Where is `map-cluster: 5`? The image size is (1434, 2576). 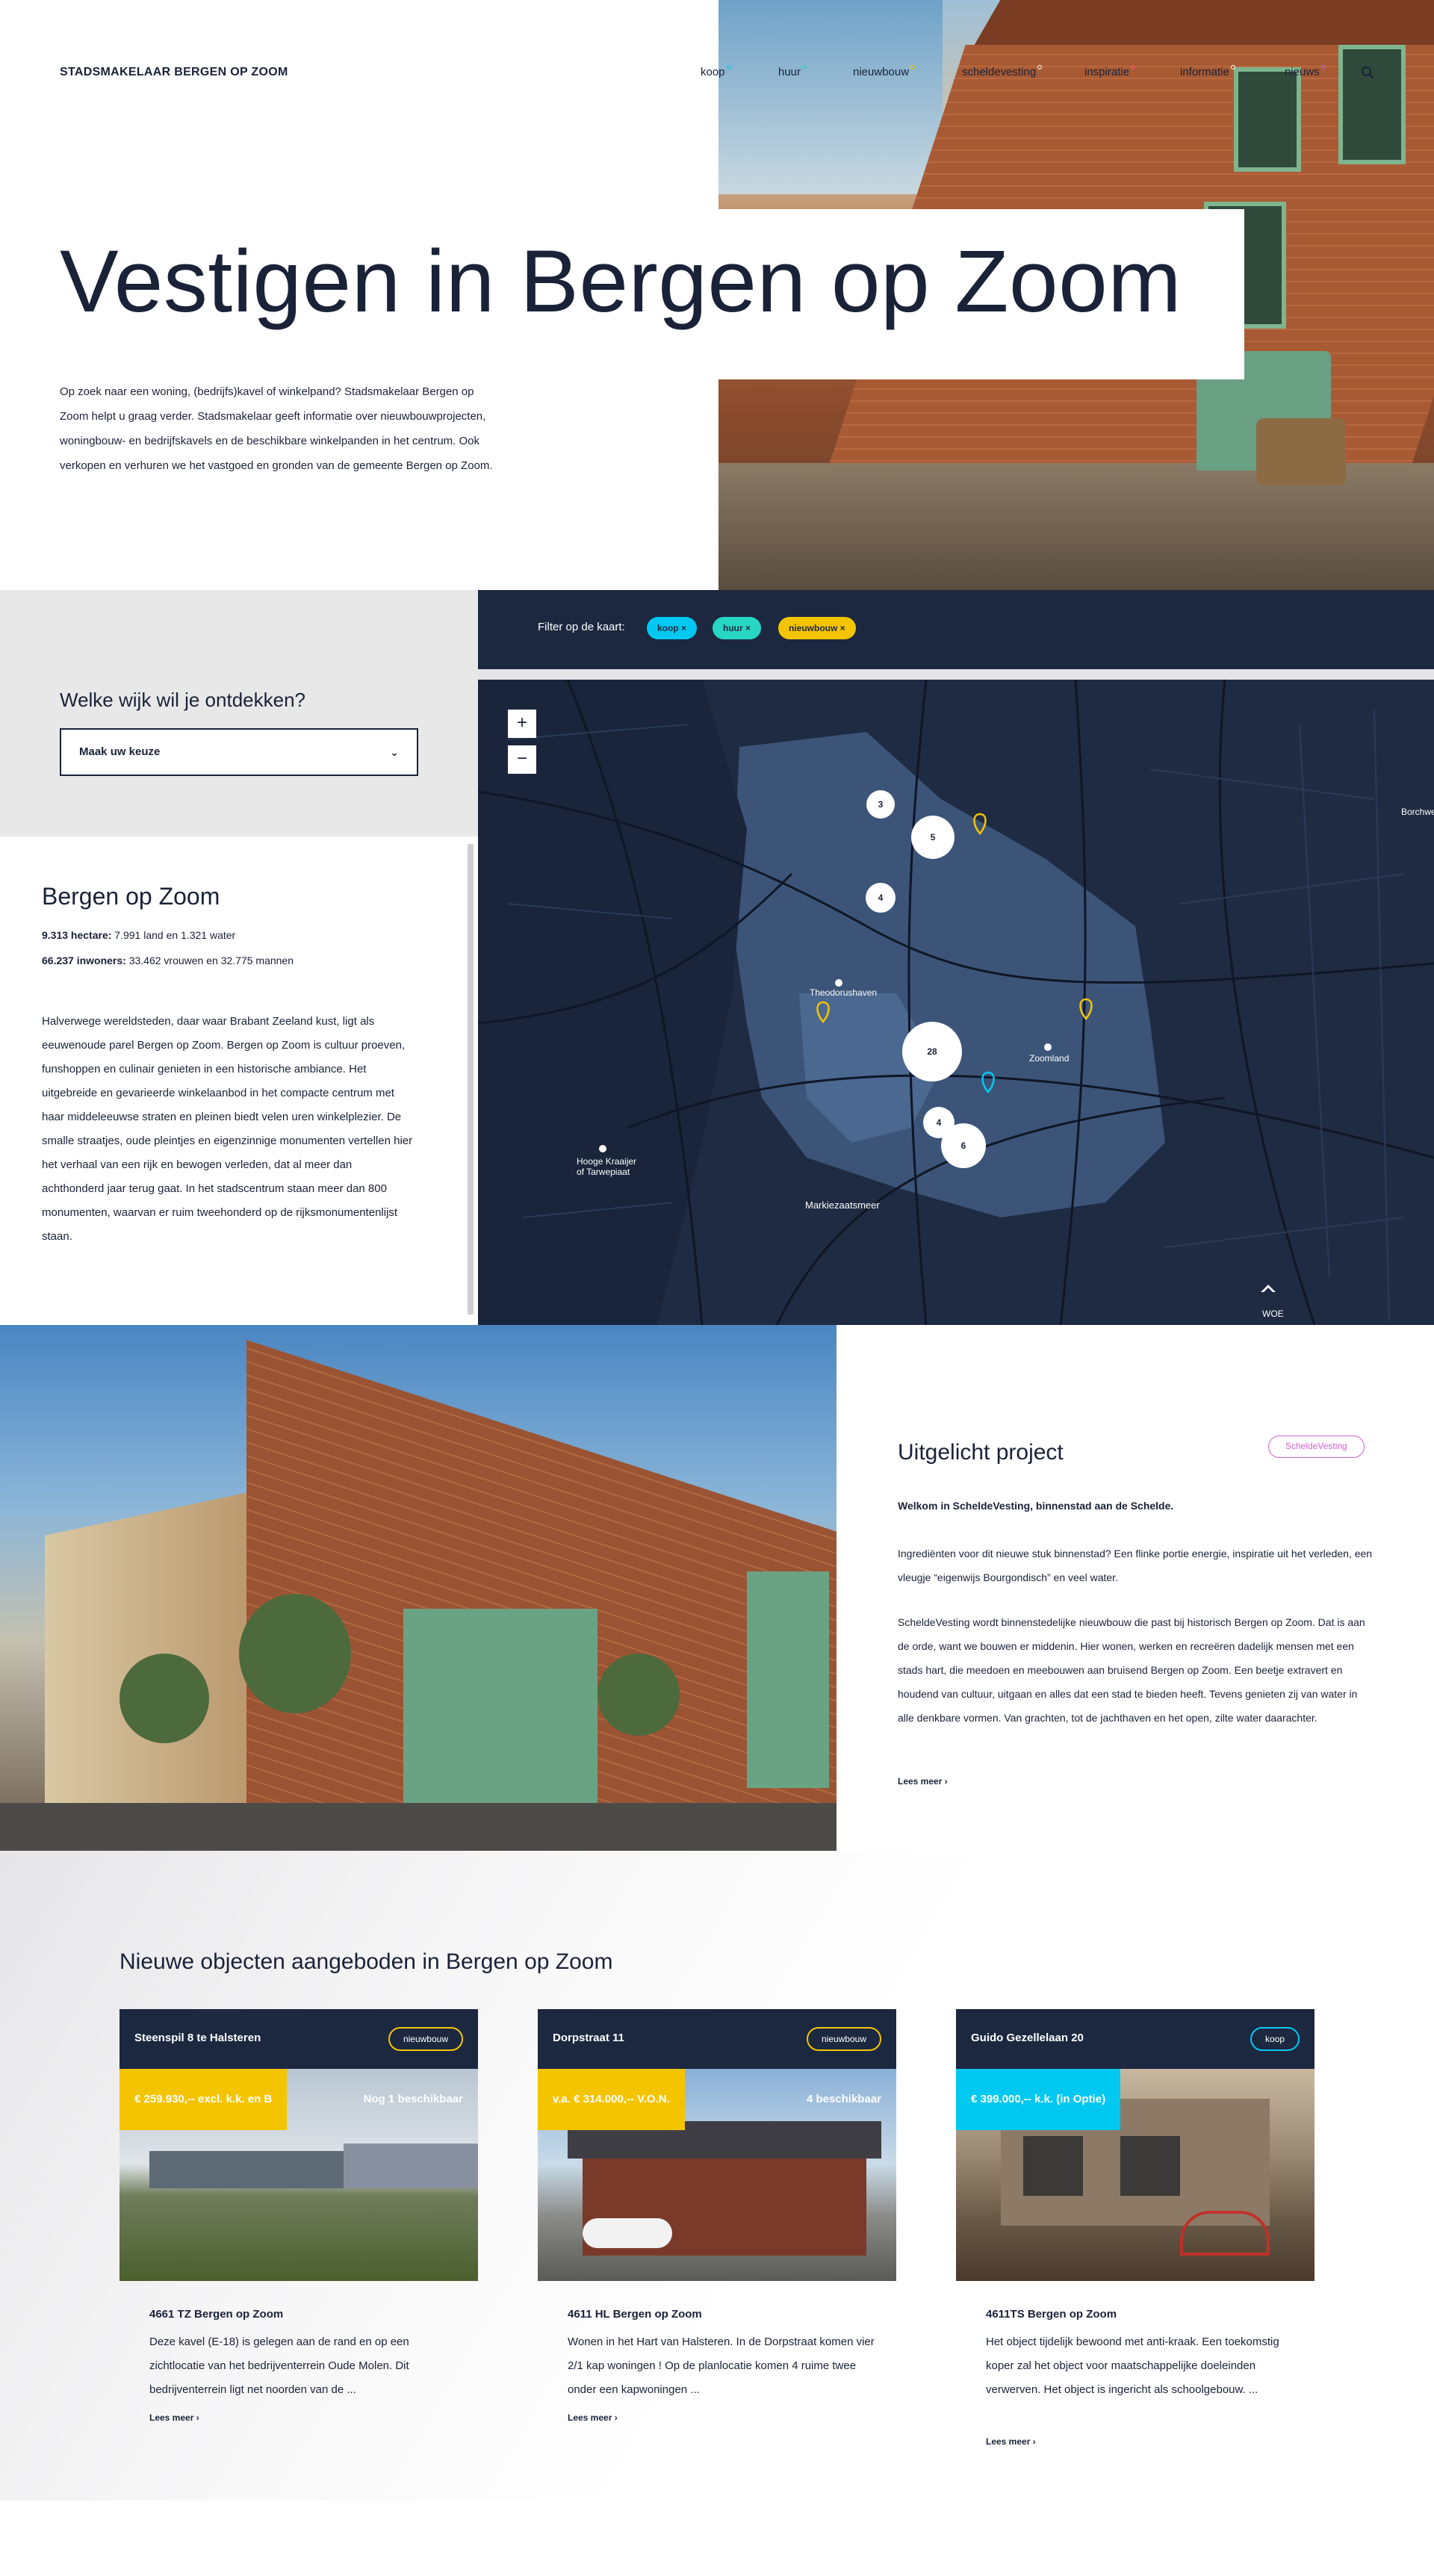 map-cluster: 5 is located at coordinates (933, 837).